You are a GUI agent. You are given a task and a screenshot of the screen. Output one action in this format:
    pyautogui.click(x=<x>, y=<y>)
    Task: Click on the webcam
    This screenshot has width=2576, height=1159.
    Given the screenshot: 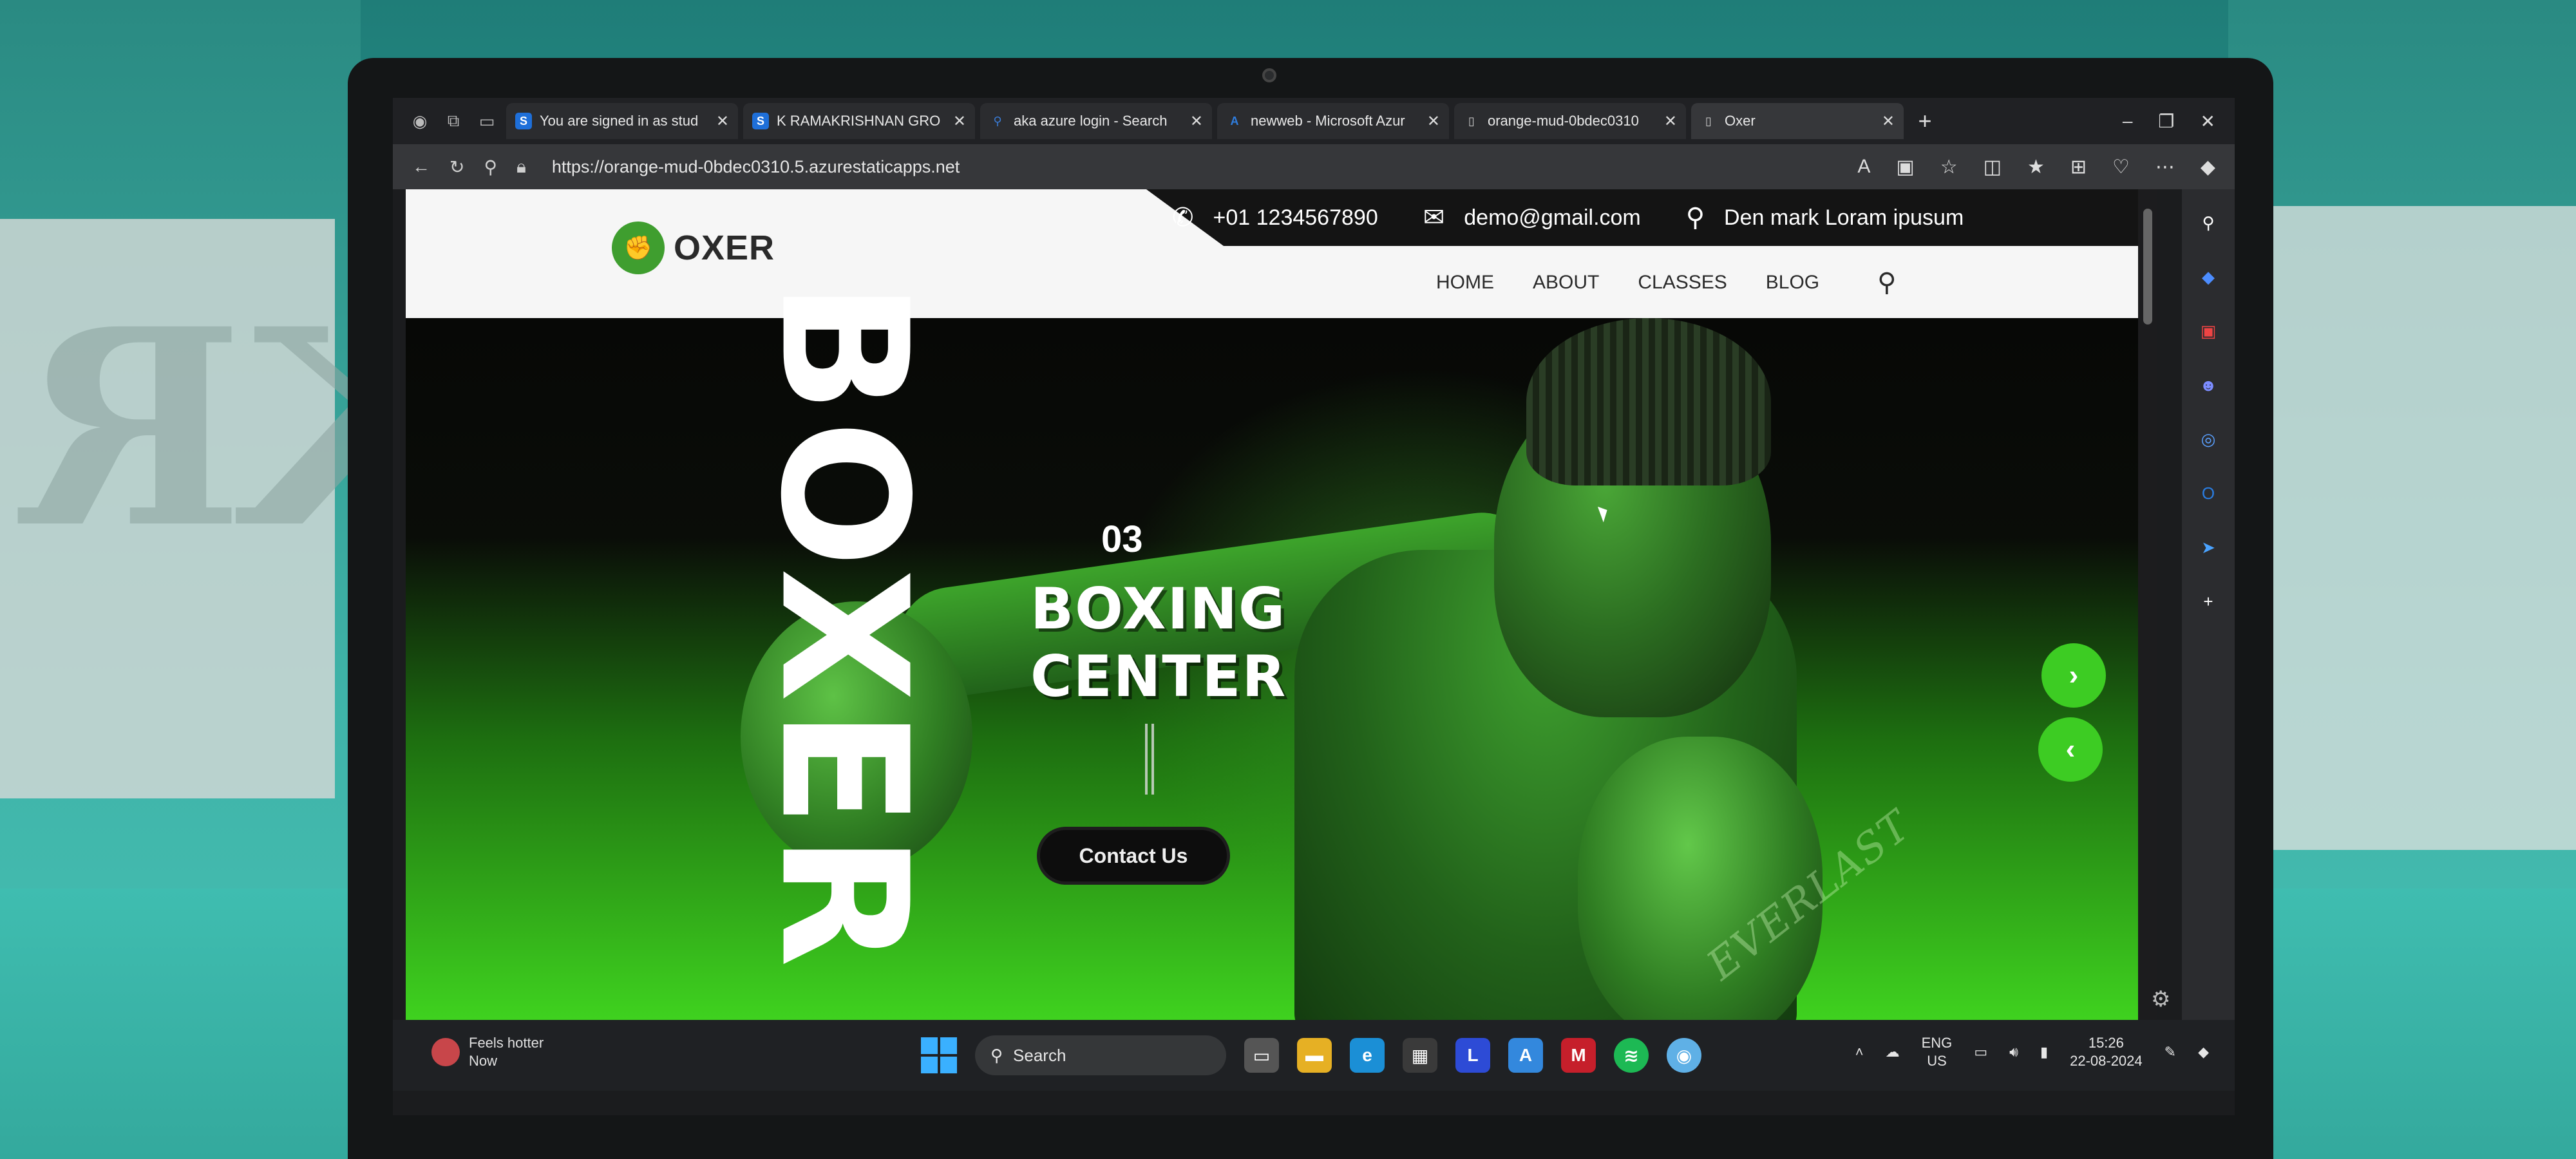 What is the action you would take?
    pyautogui.click(x=1269, y=75)
    